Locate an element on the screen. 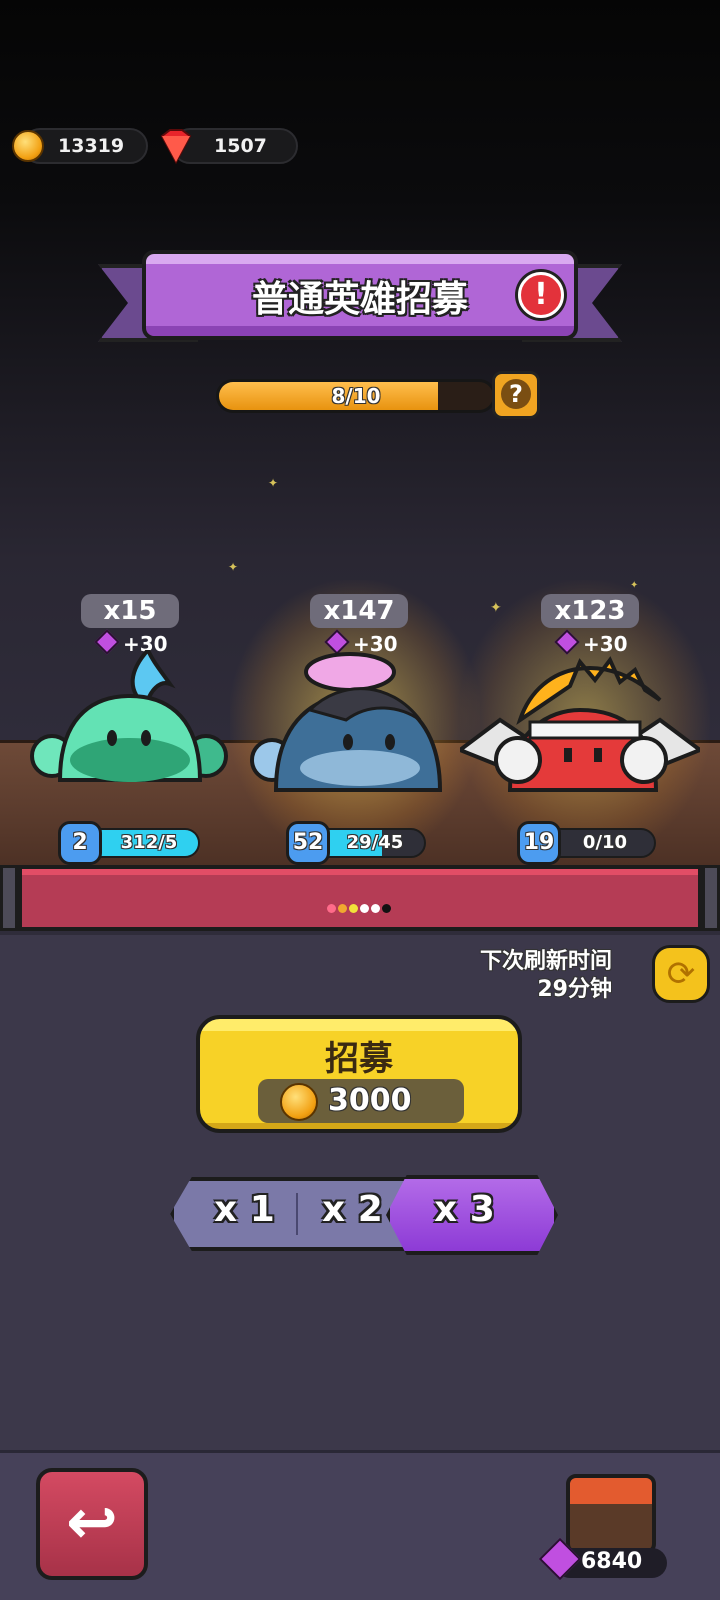 This screenshot has height=1600, width=720. coin-amount: 13319 is located at coordinates (91, 146).